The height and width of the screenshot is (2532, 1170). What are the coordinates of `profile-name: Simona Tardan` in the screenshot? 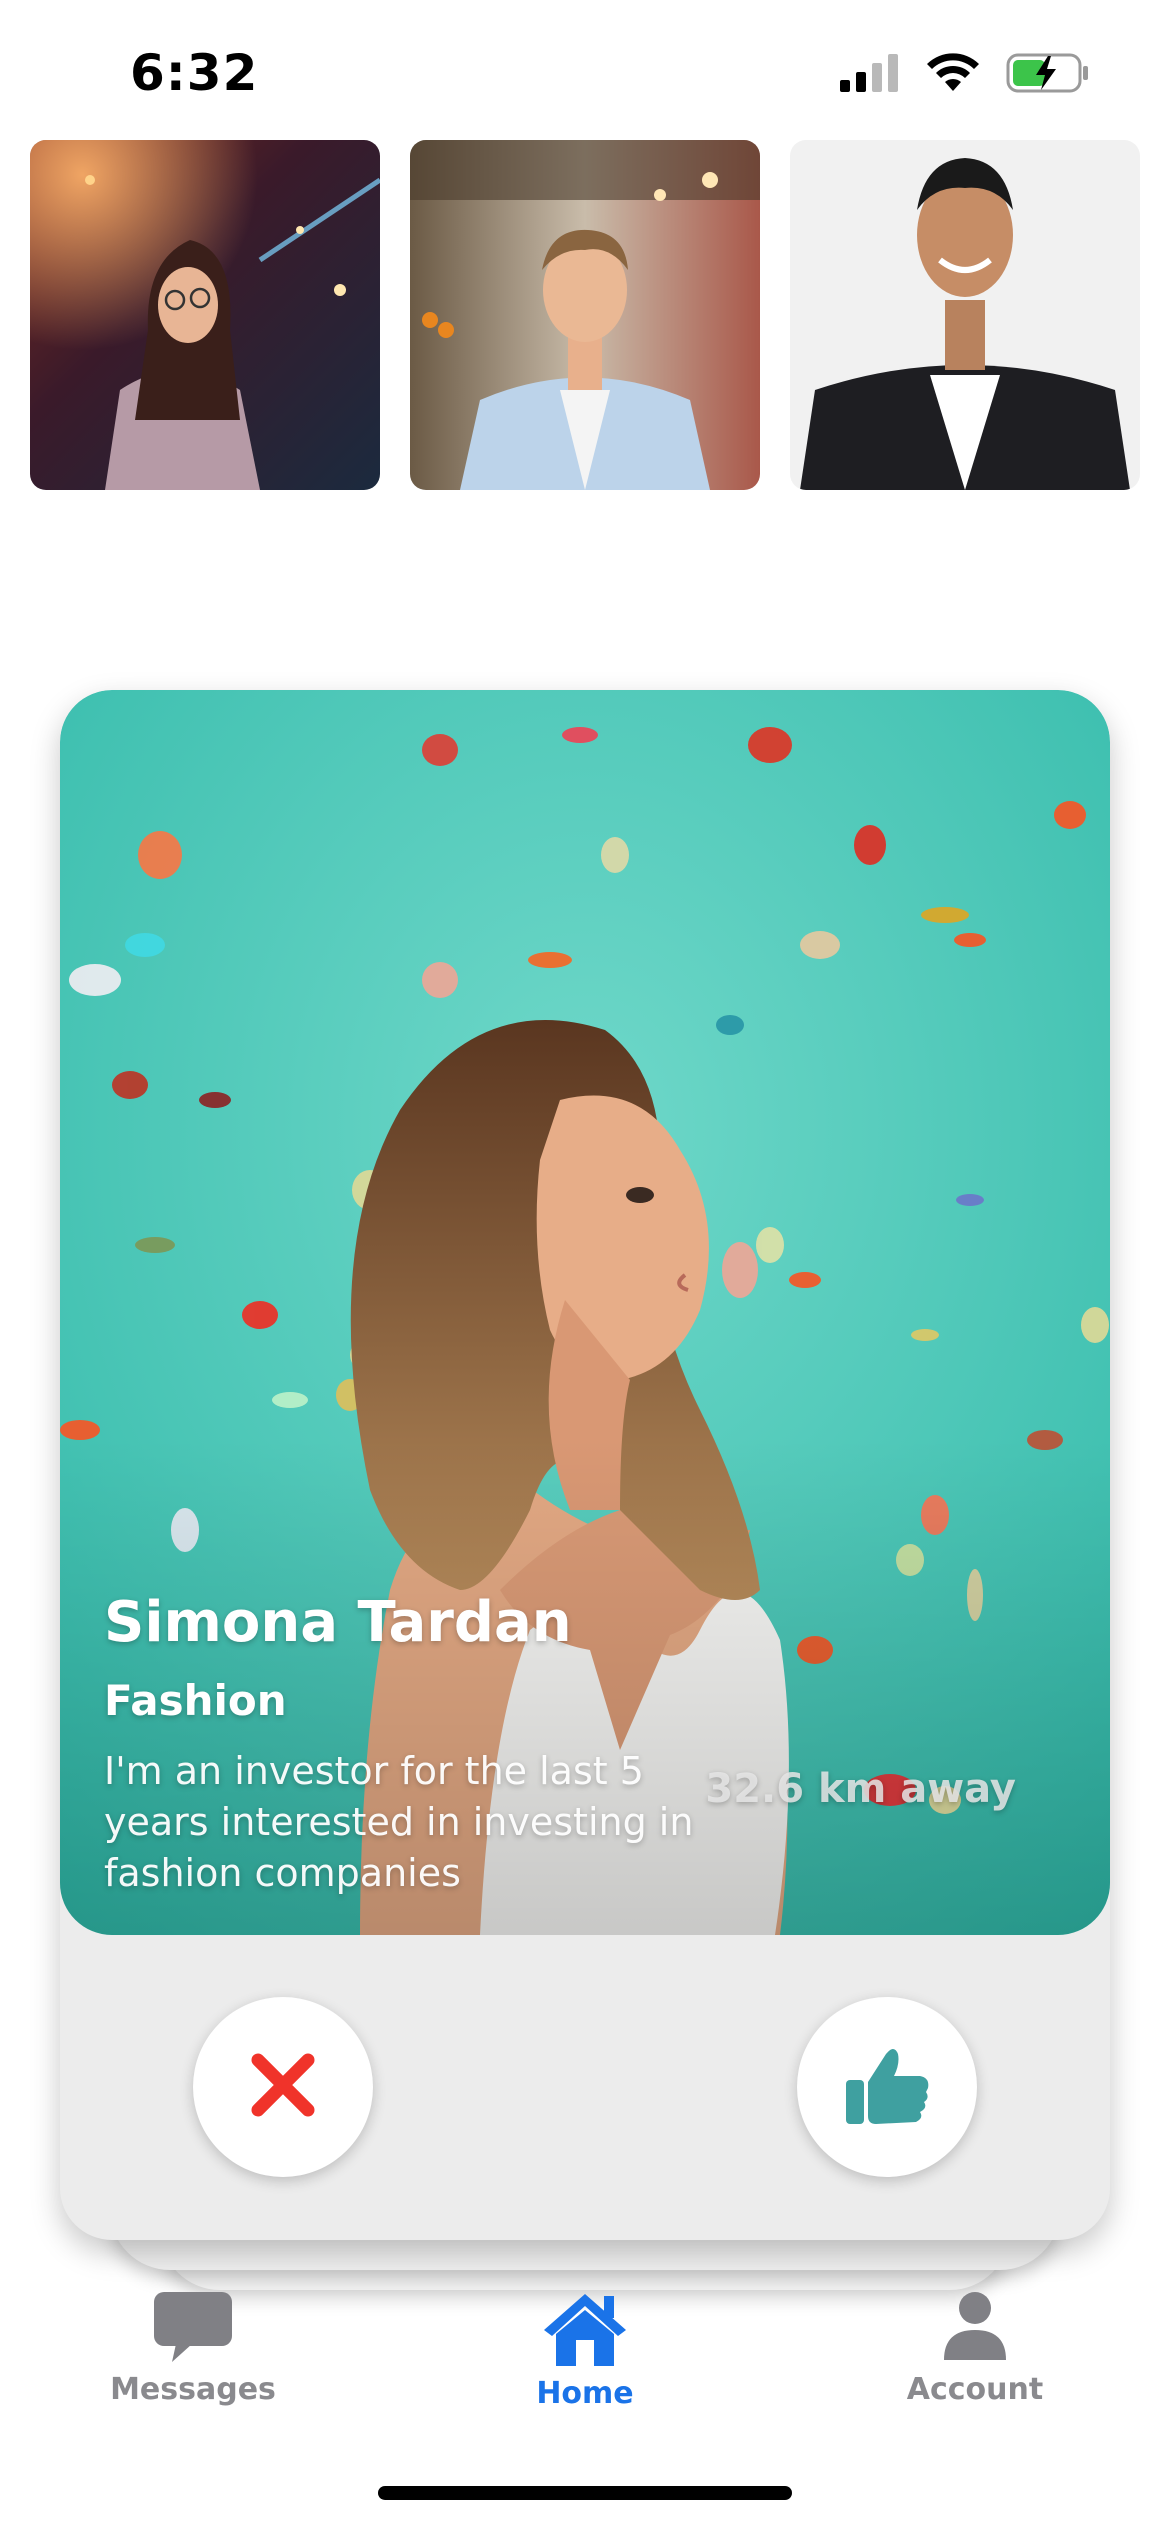 It's located at (338, 1622).